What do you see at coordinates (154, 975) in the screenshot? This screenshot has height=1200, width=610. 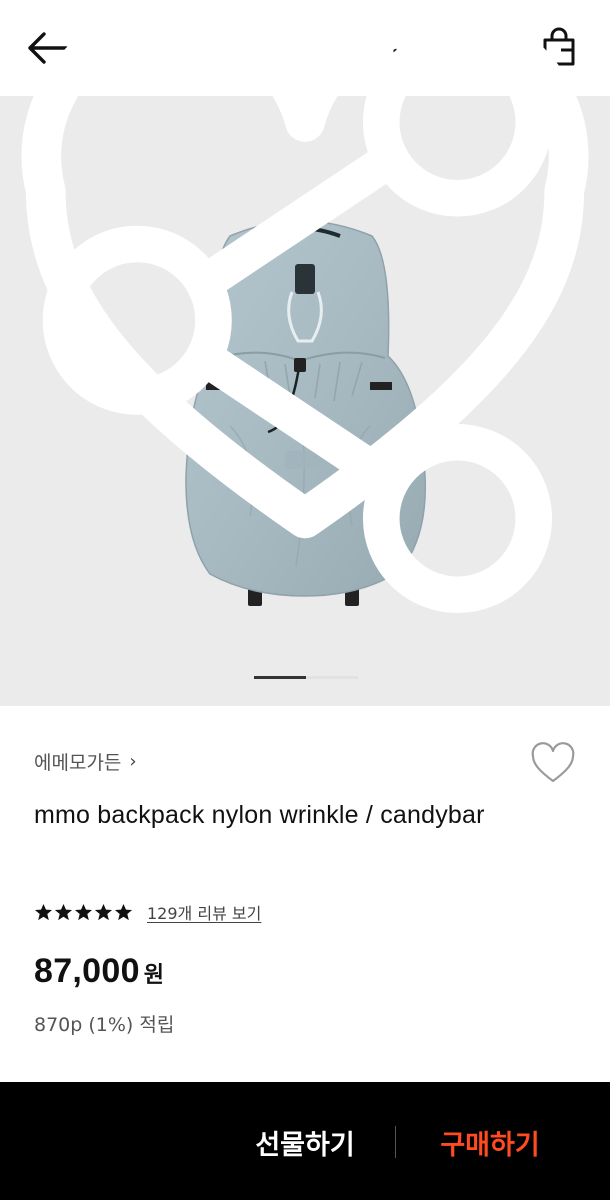 I see `price-unit: 원` at bounding box center [154, 975].